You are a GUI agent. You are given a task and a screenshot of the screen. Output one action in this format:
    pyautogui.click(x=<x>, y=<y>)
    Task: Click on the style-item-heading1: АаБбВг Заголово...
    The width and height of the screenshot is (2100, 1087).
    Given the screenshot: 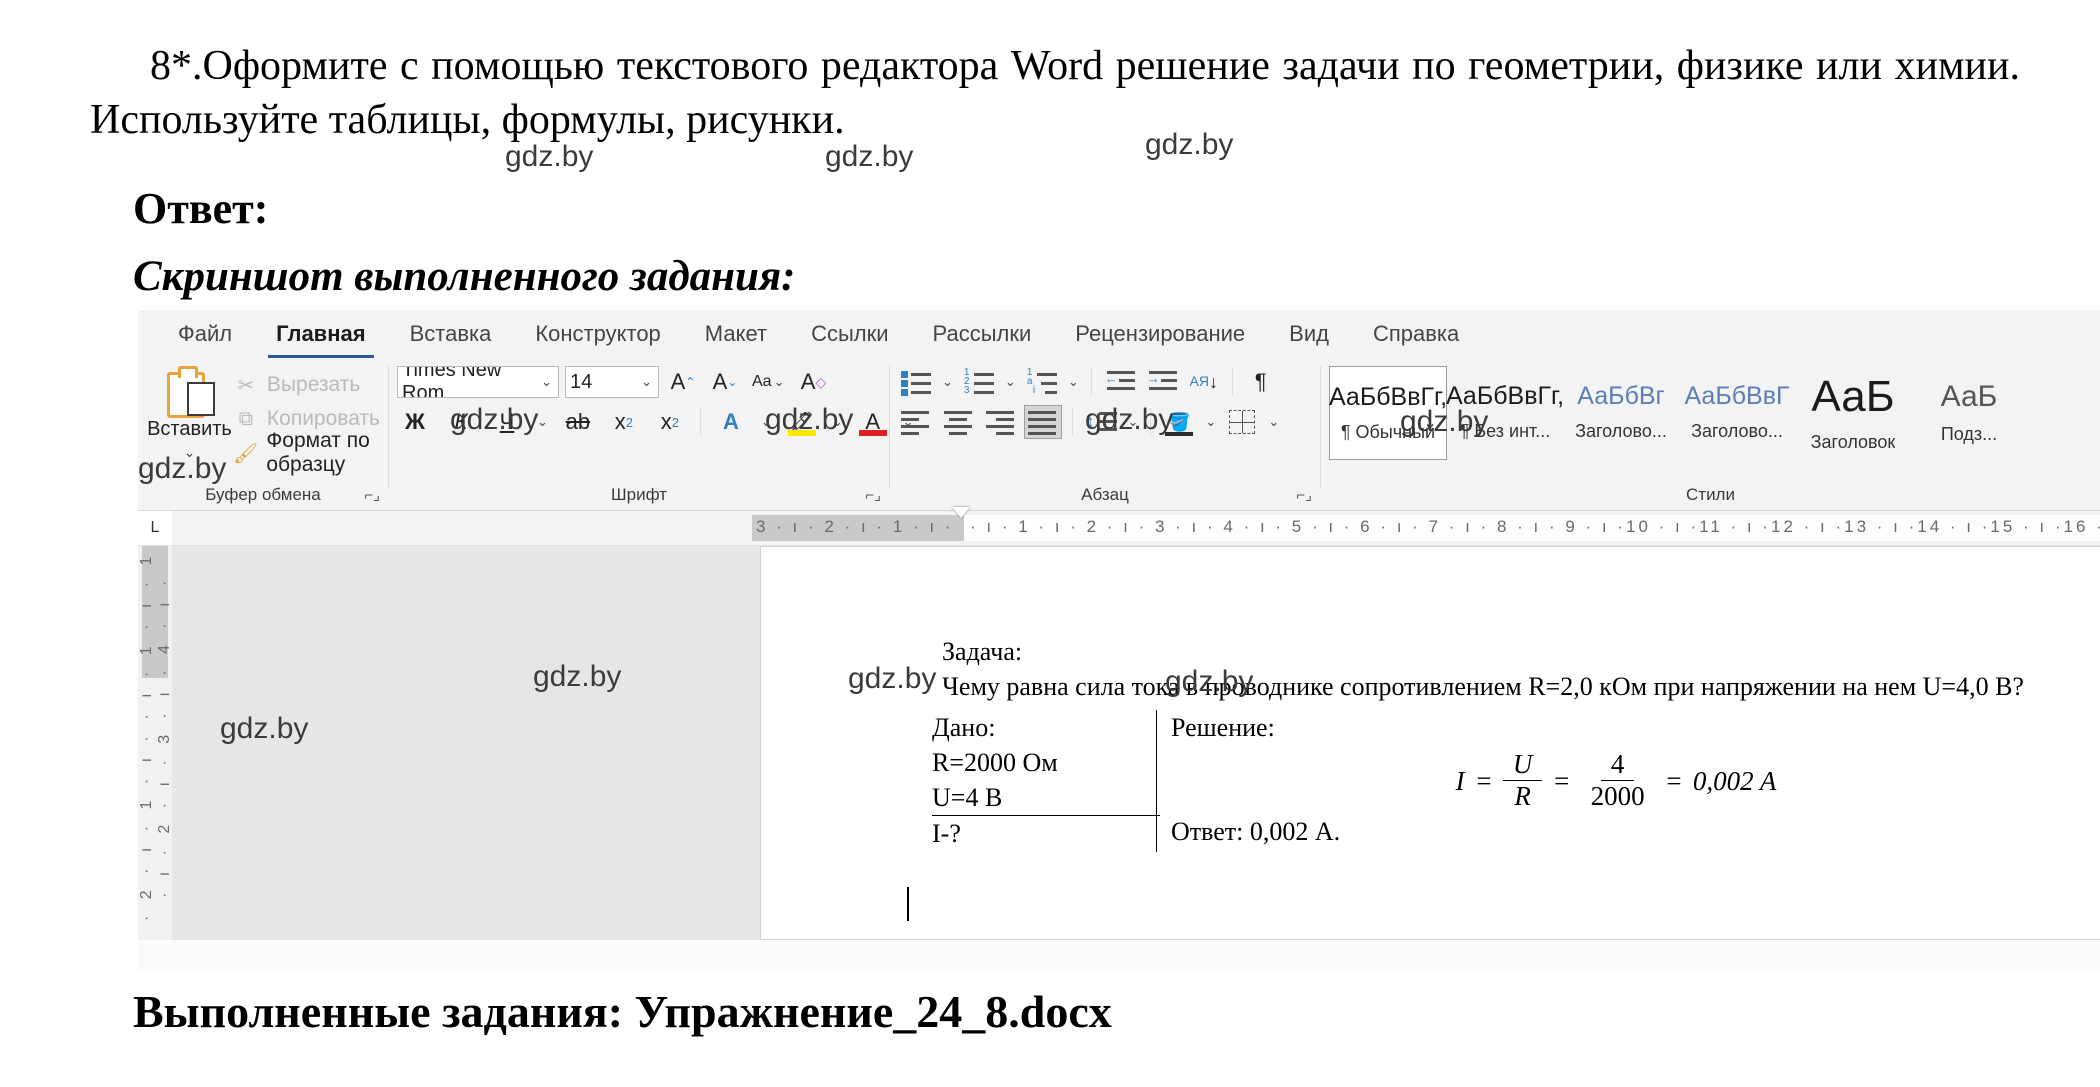 What is the action you would take?
    pyautogui.click(x=1621, y=412)
    